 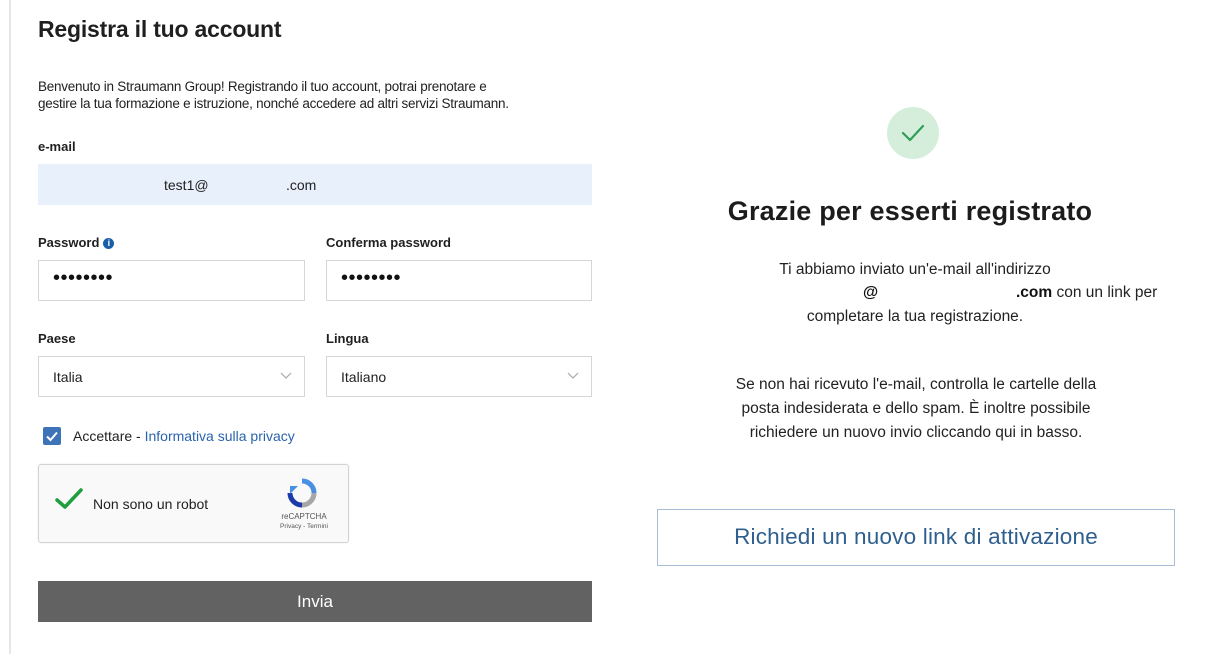 What do you see at coordinates (459, 376) in the screenshot?
I see `language-select: Italiano` at bounding box center [459, 376].